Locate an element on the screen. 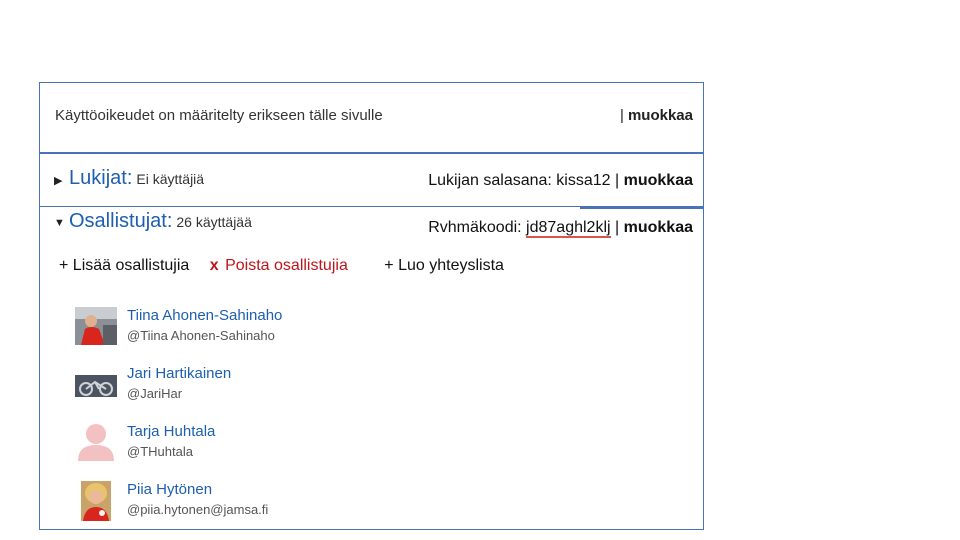  user-name-link: Tiina Ahonen-Sahinaho is located at coordinates (204, 315).